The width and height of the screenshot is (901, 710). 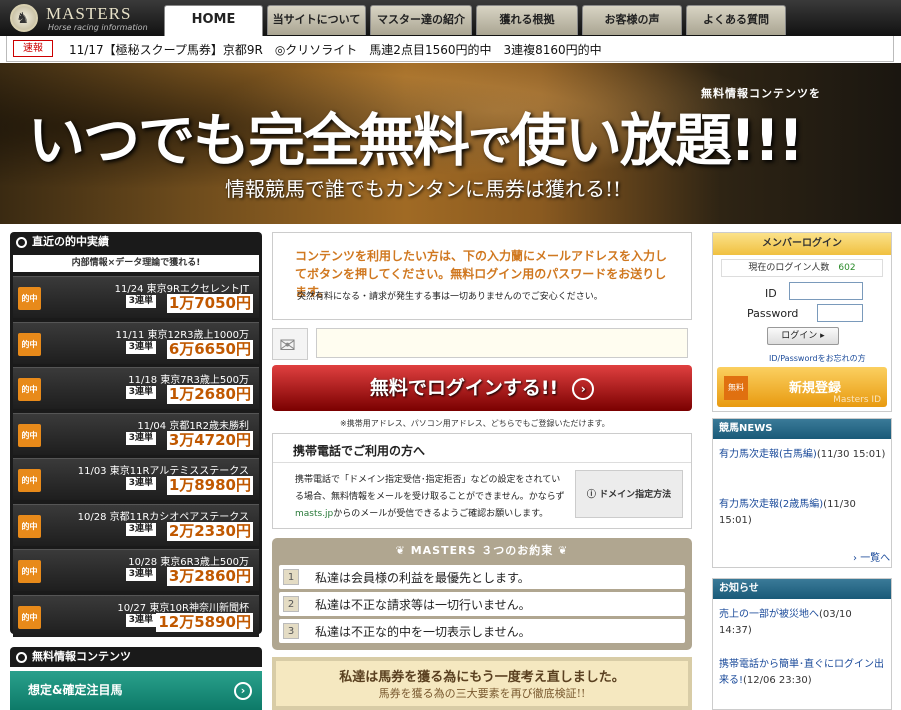 I want to click on password-input, so click(x=840, y=313).